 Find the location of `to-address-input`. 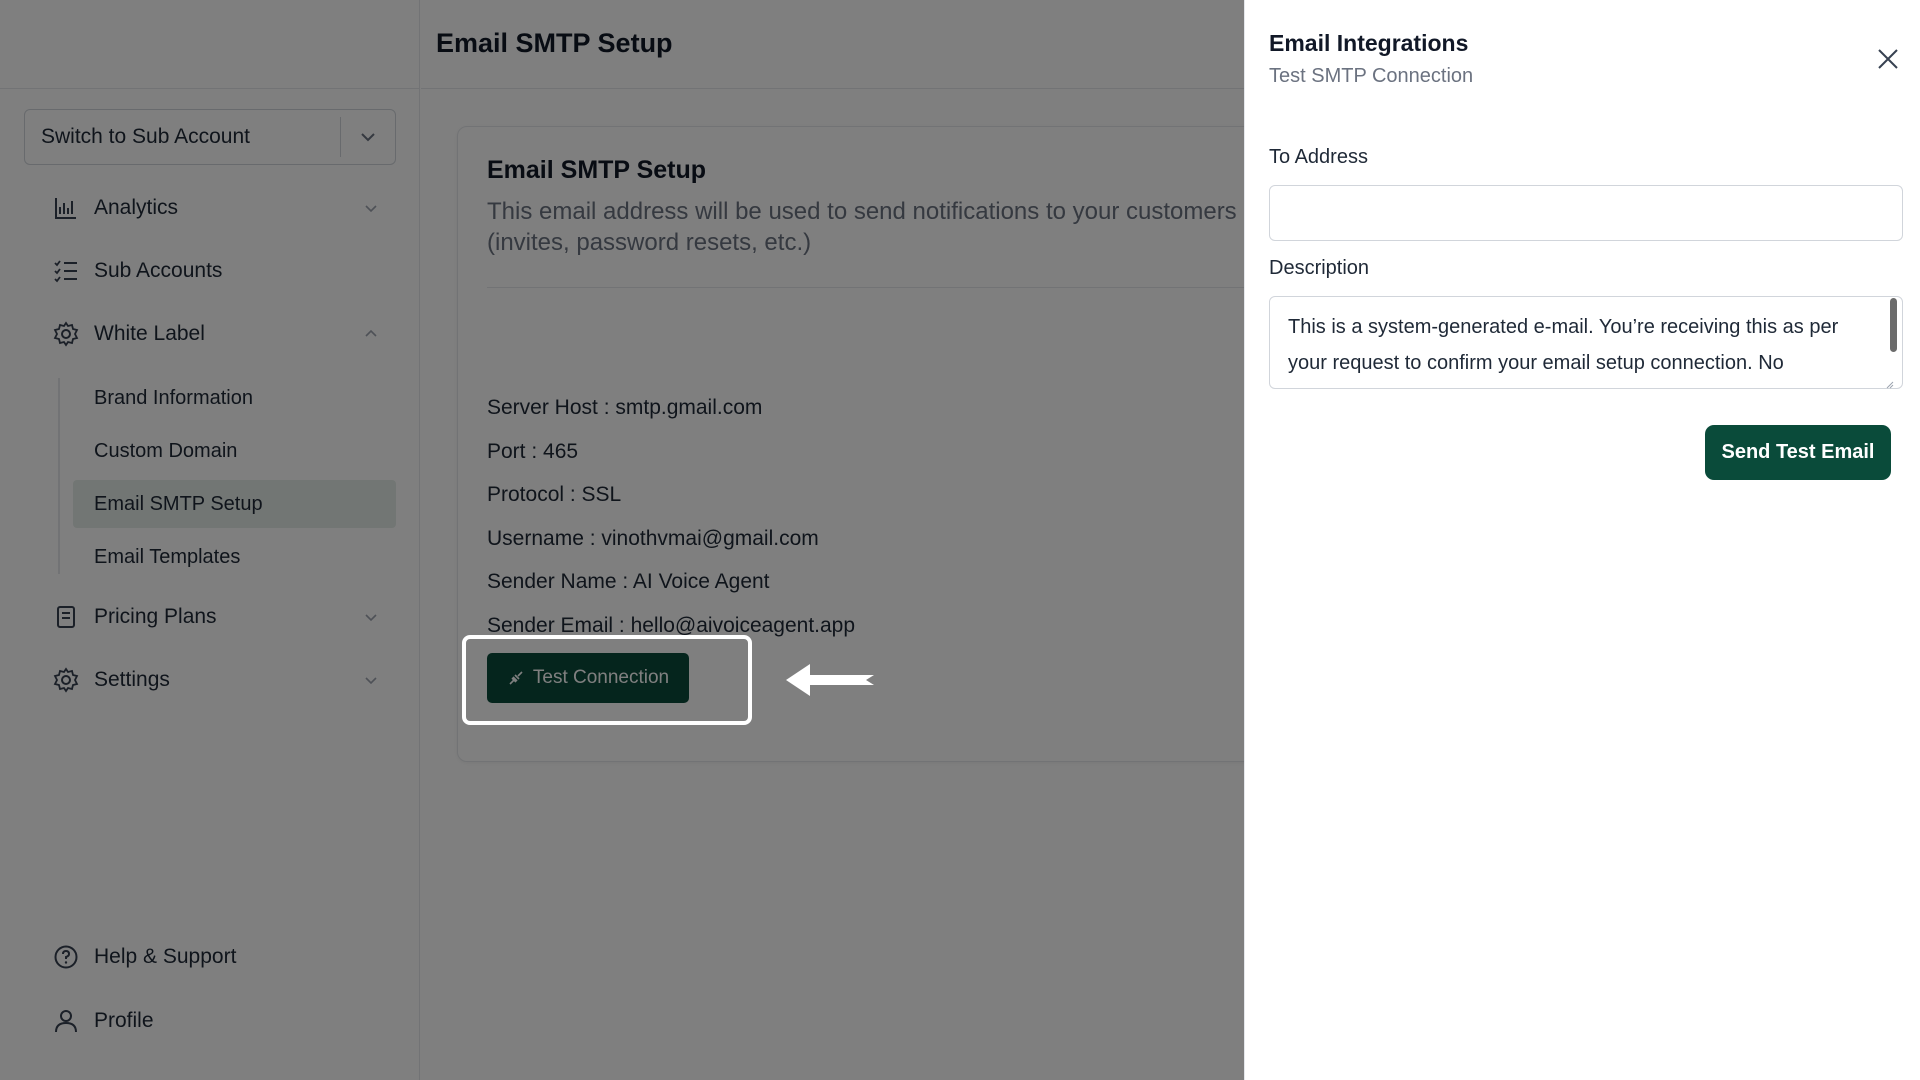

to-address-input is located at coordinates (1586, 213).